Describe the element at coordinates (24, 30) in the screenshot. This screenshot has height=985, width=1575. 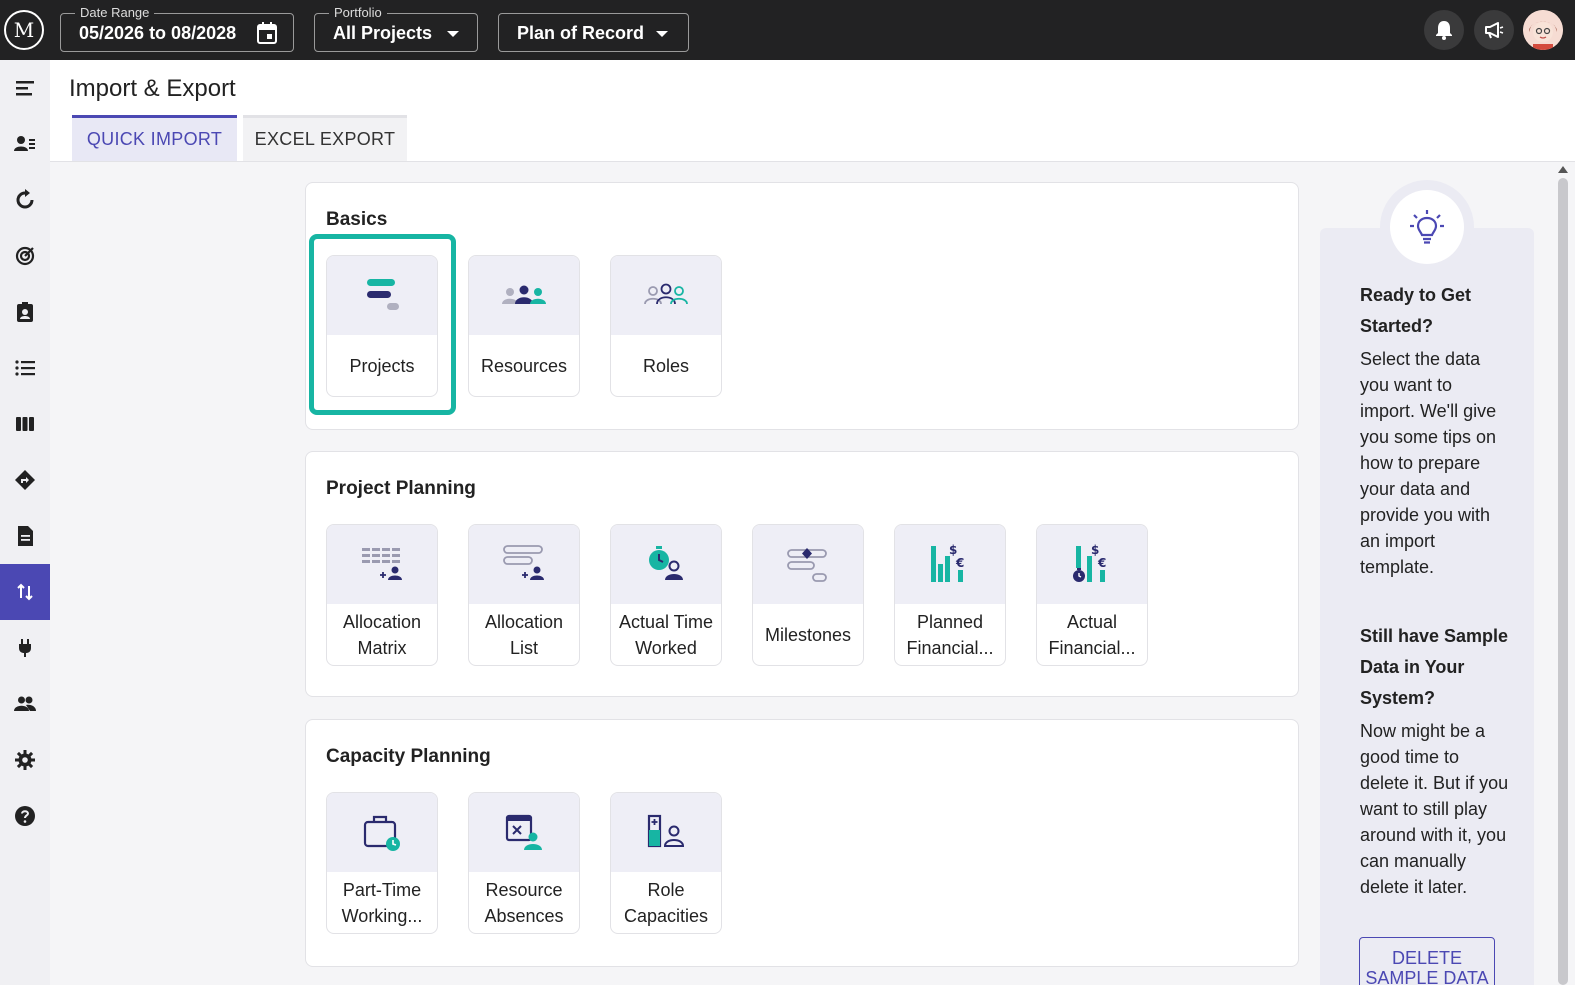
I see `app-logo: M` at that location.